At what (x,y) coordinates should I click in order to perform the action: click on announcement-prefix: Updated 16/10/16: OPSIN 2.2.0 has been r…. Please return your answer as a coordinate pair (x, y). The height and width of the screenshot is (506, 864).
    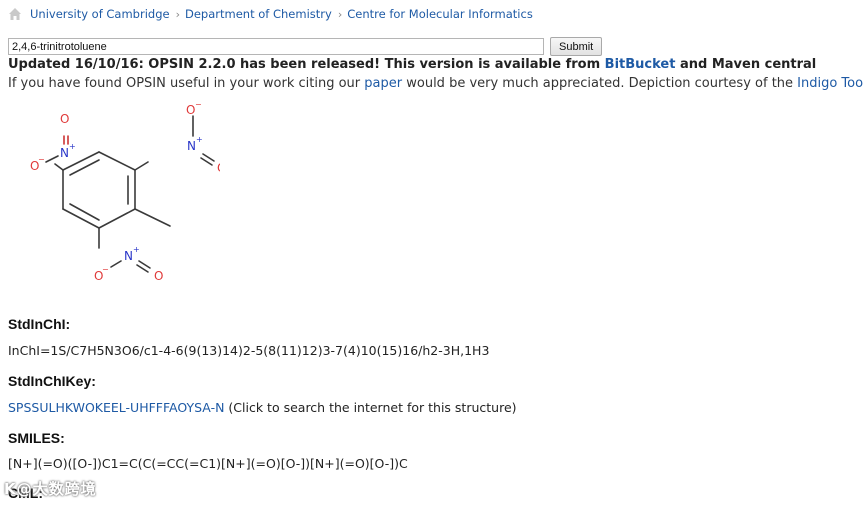
    Looking at the image, I should click on (306, 64).